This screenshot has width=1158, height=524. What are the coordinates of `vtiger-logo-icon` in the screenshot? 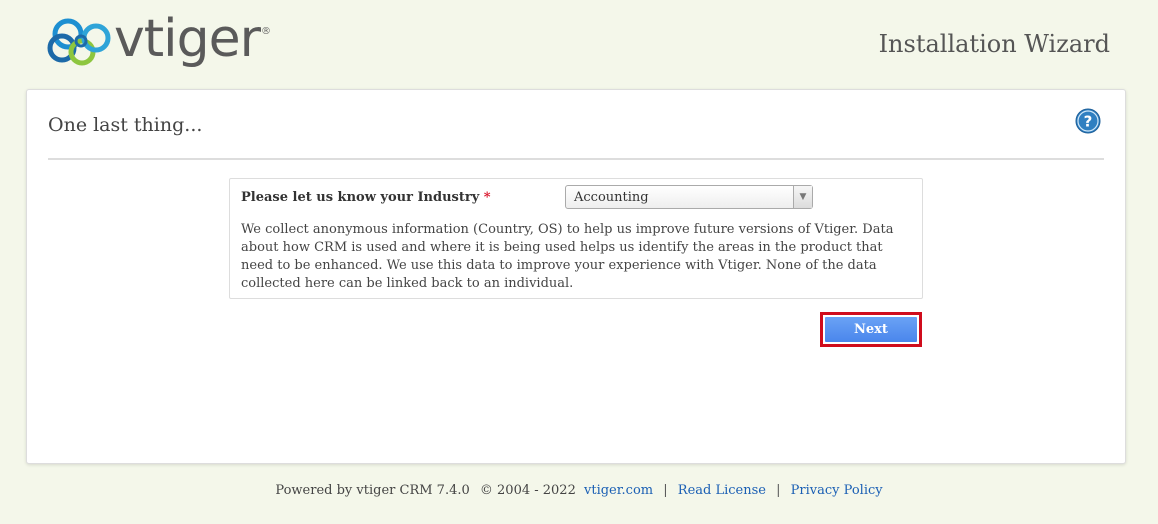 It's located at (79, 42).